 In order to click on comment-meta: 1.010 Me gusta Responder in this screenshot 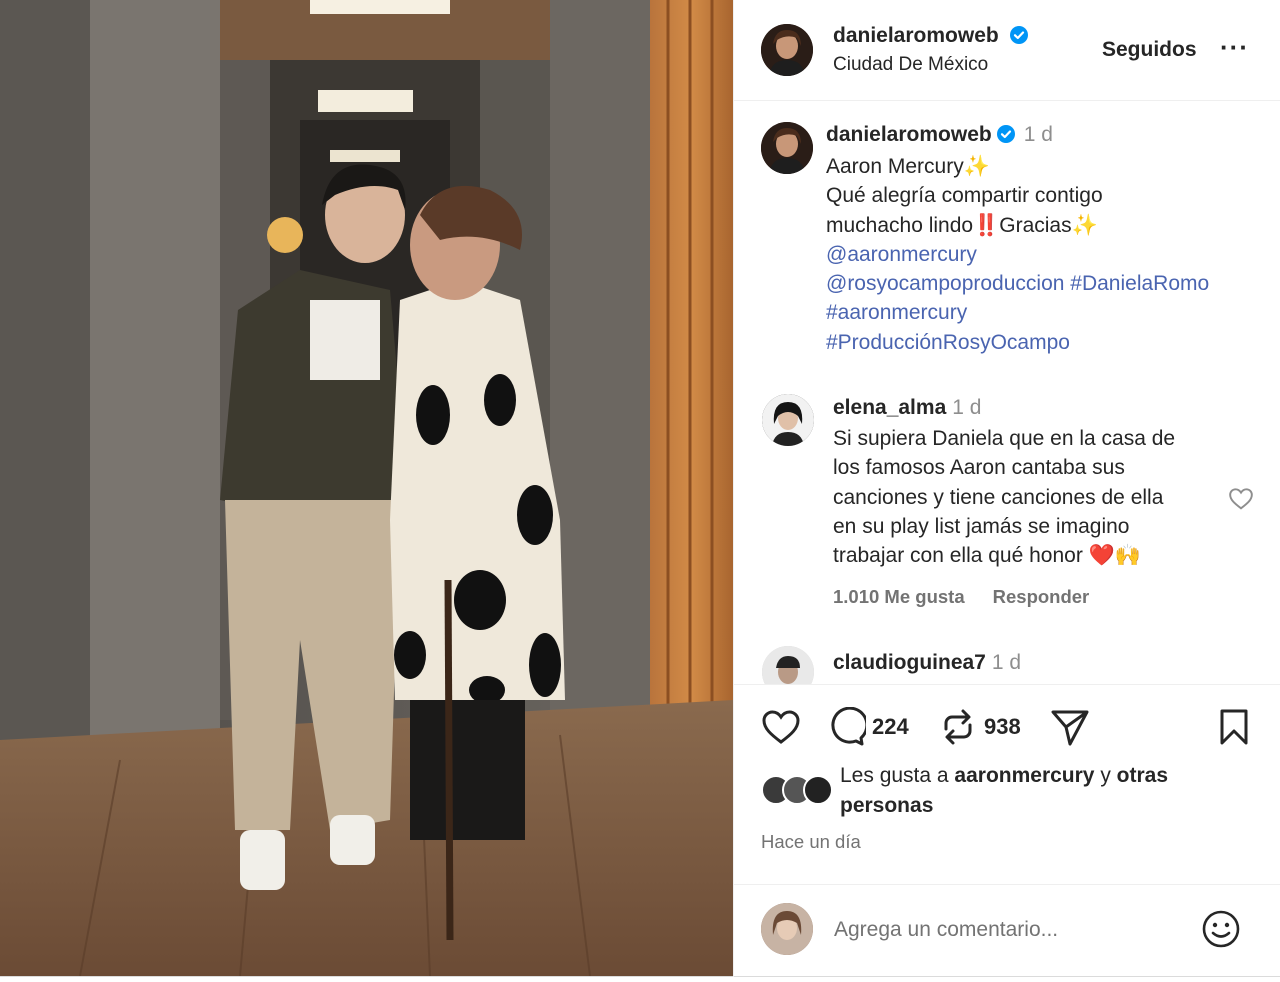, I will do `click(961, 597)`.